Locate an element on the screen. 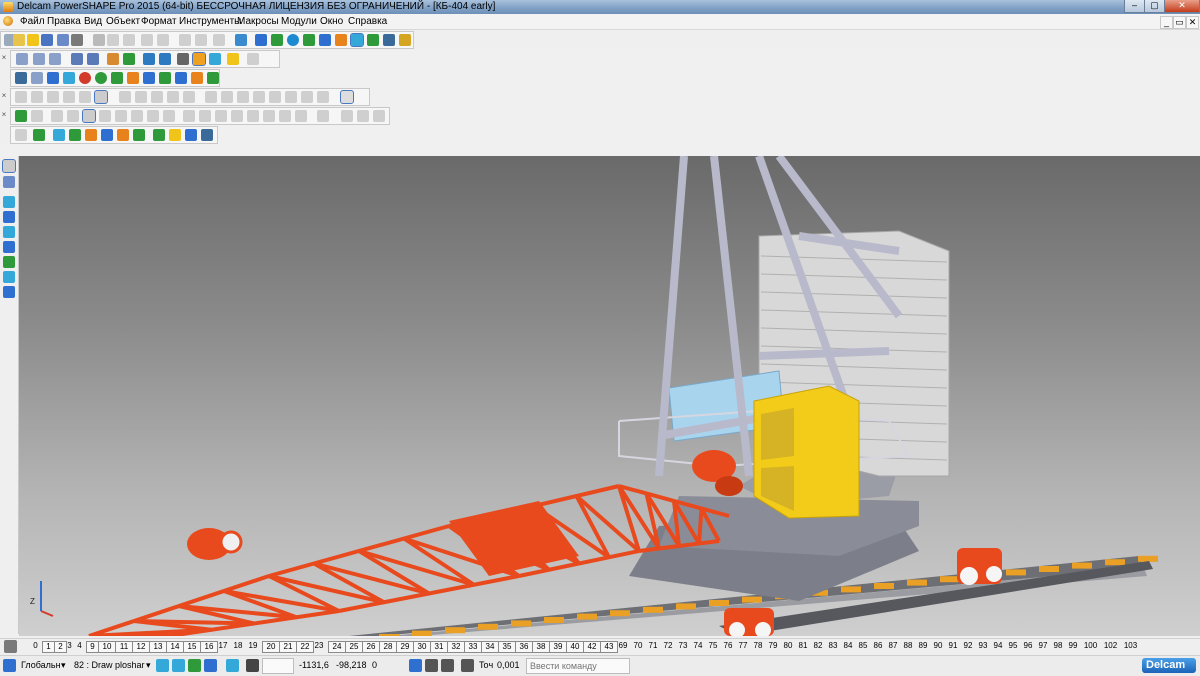 The image size is (1200, 676). print-preview-icon is located at coordinates (53, 78).